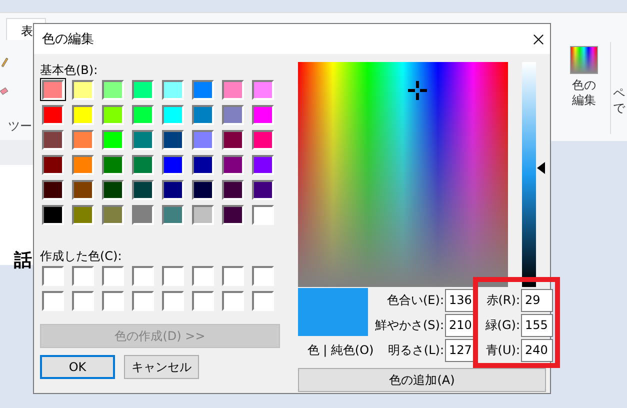 This screenshot has width=627, height=408. What do you see at coordinates (538, 39) in the screenshot?
I see `close-icon` at bounding box center [538, 39].